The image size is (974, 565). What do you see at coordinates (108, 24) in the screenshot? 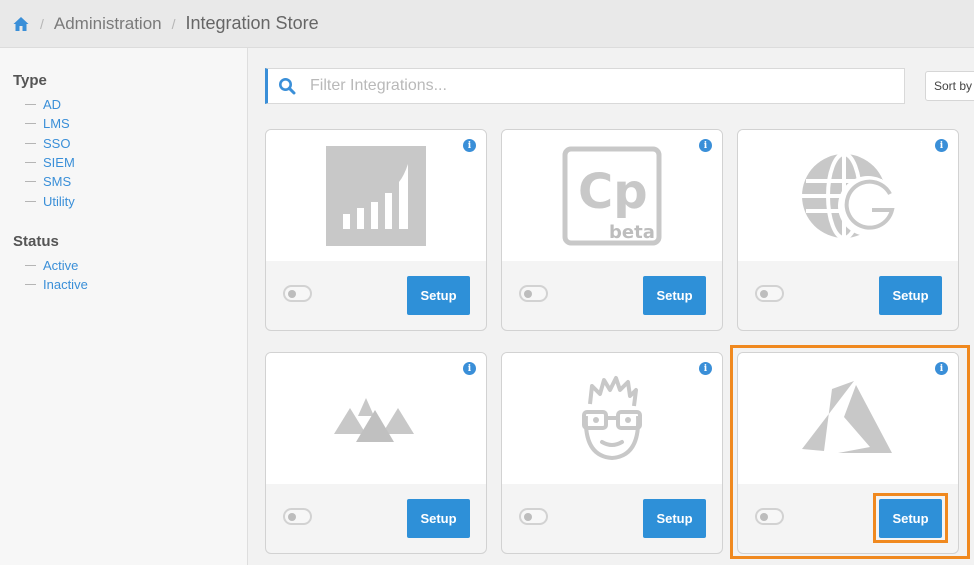
I see `breadcrumb-administration: Administration` at bounding box center [108, 24].